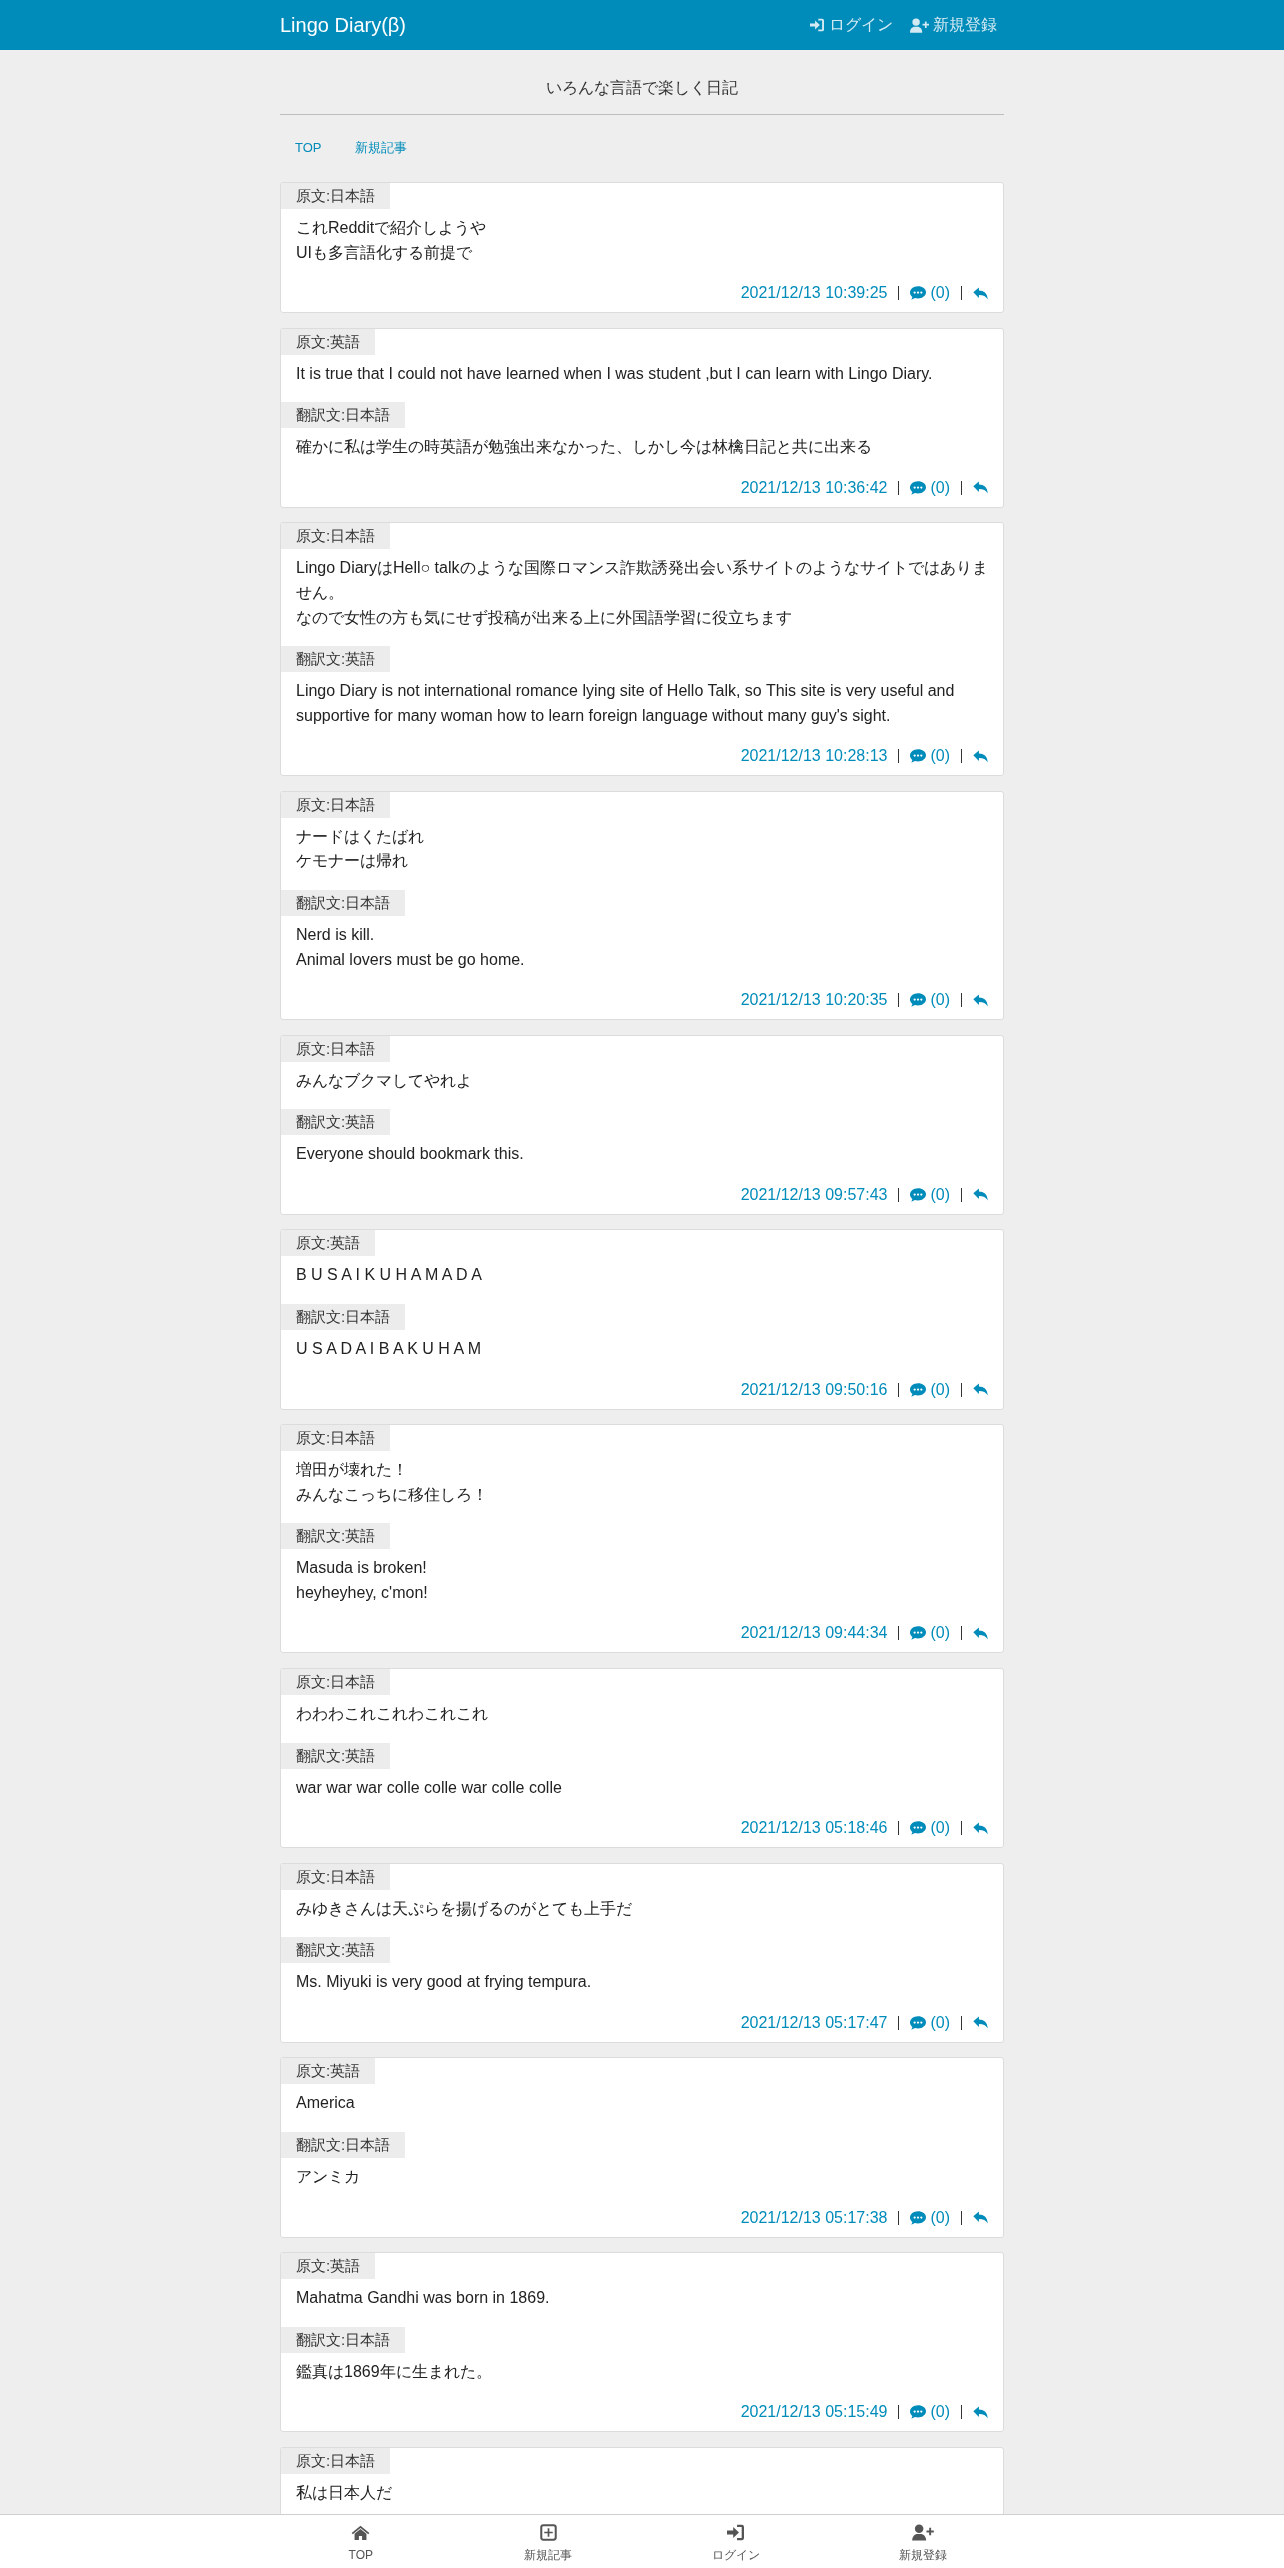  Describe the element at coordinates (814, 1000) in the screenshot. I see `post-date-link: 2021/12/13 10:20:35` at that location.